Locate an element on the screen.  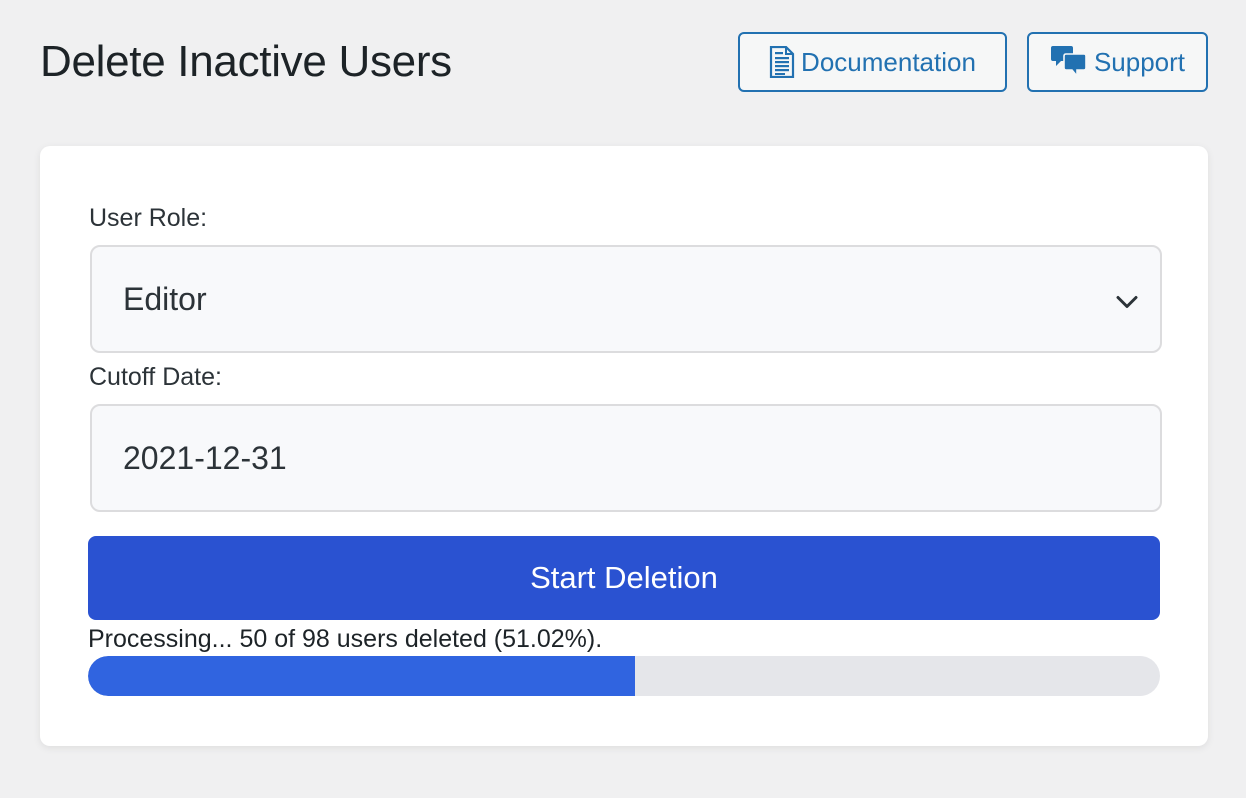
user-role-select: Editor is located at coordinates (626, 299).